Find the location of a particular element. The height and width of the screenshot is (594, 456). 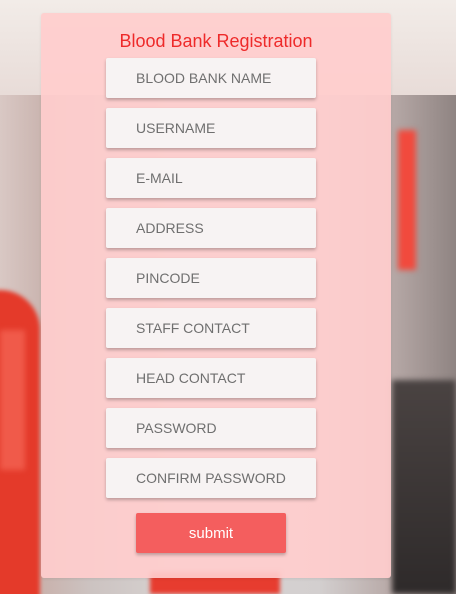

email-field is located at coordinates (211, 178).